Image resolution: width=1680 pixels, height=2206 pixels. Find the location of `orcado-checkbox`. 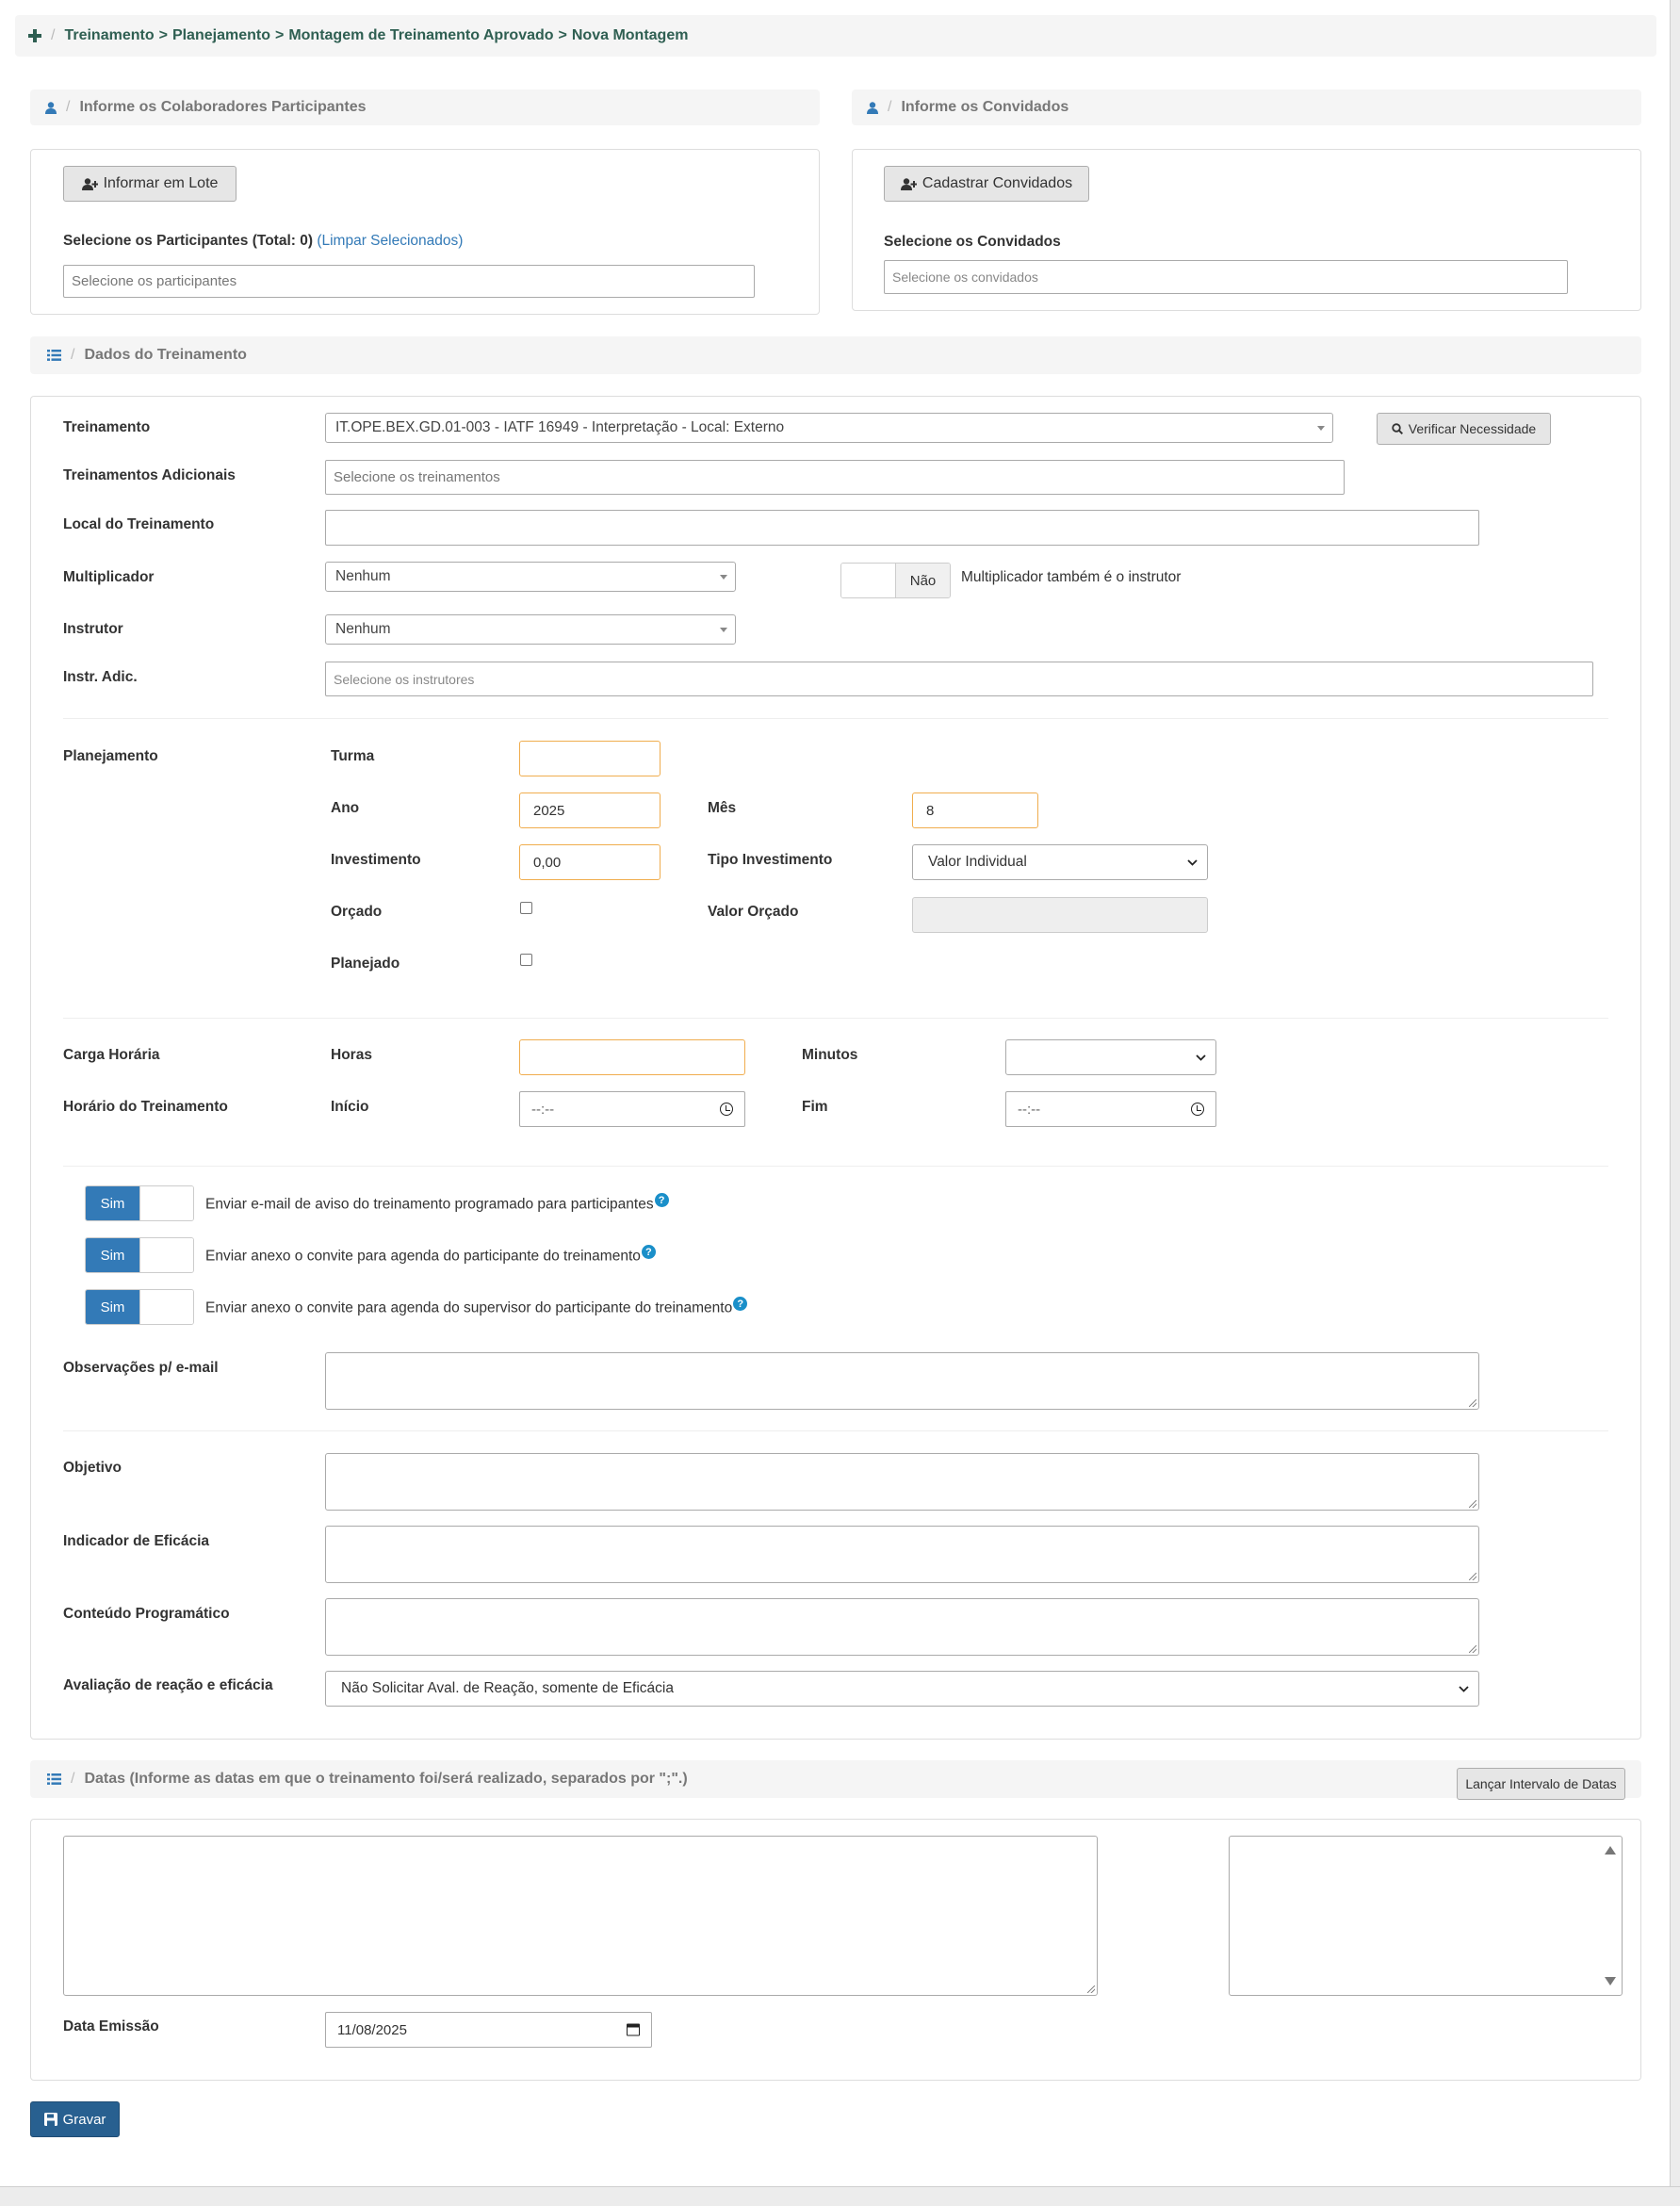

orcado-checkbox is located at coordinates (526, 908).